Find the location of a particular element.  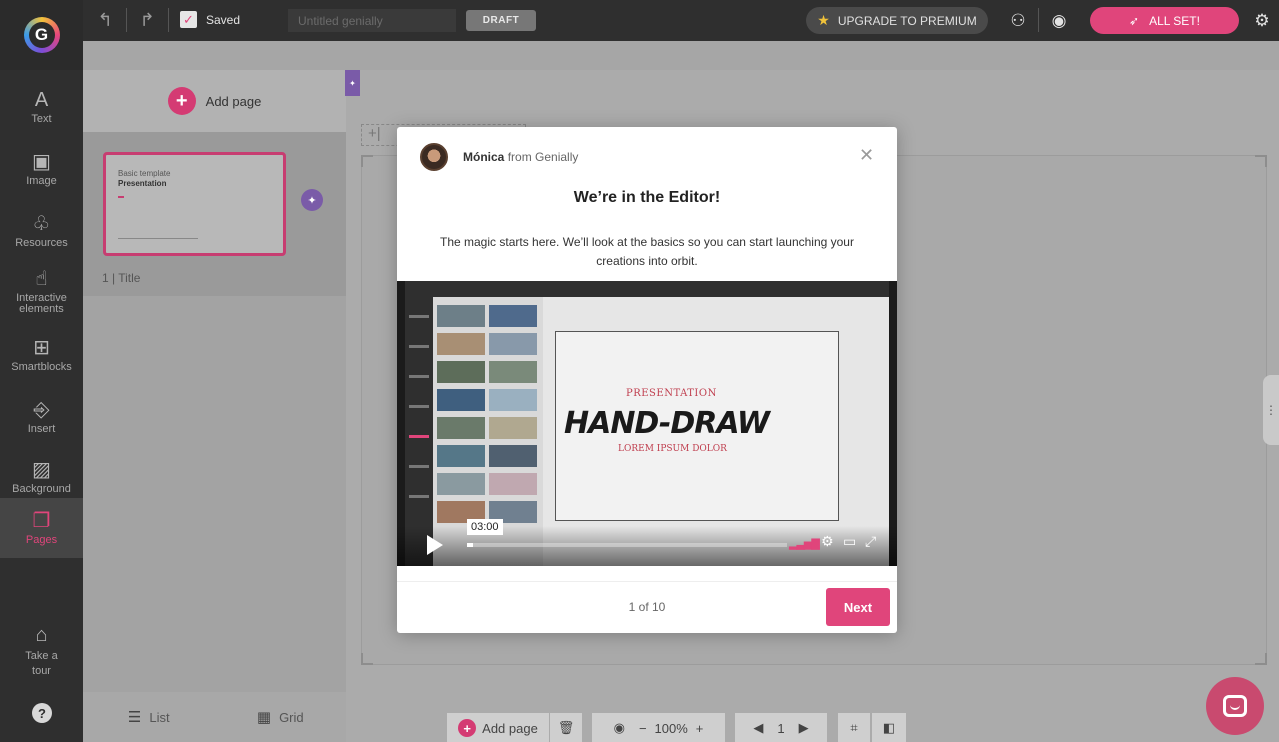

sidebar-item-image: ▣ Image is located at coordinates (41, 169).